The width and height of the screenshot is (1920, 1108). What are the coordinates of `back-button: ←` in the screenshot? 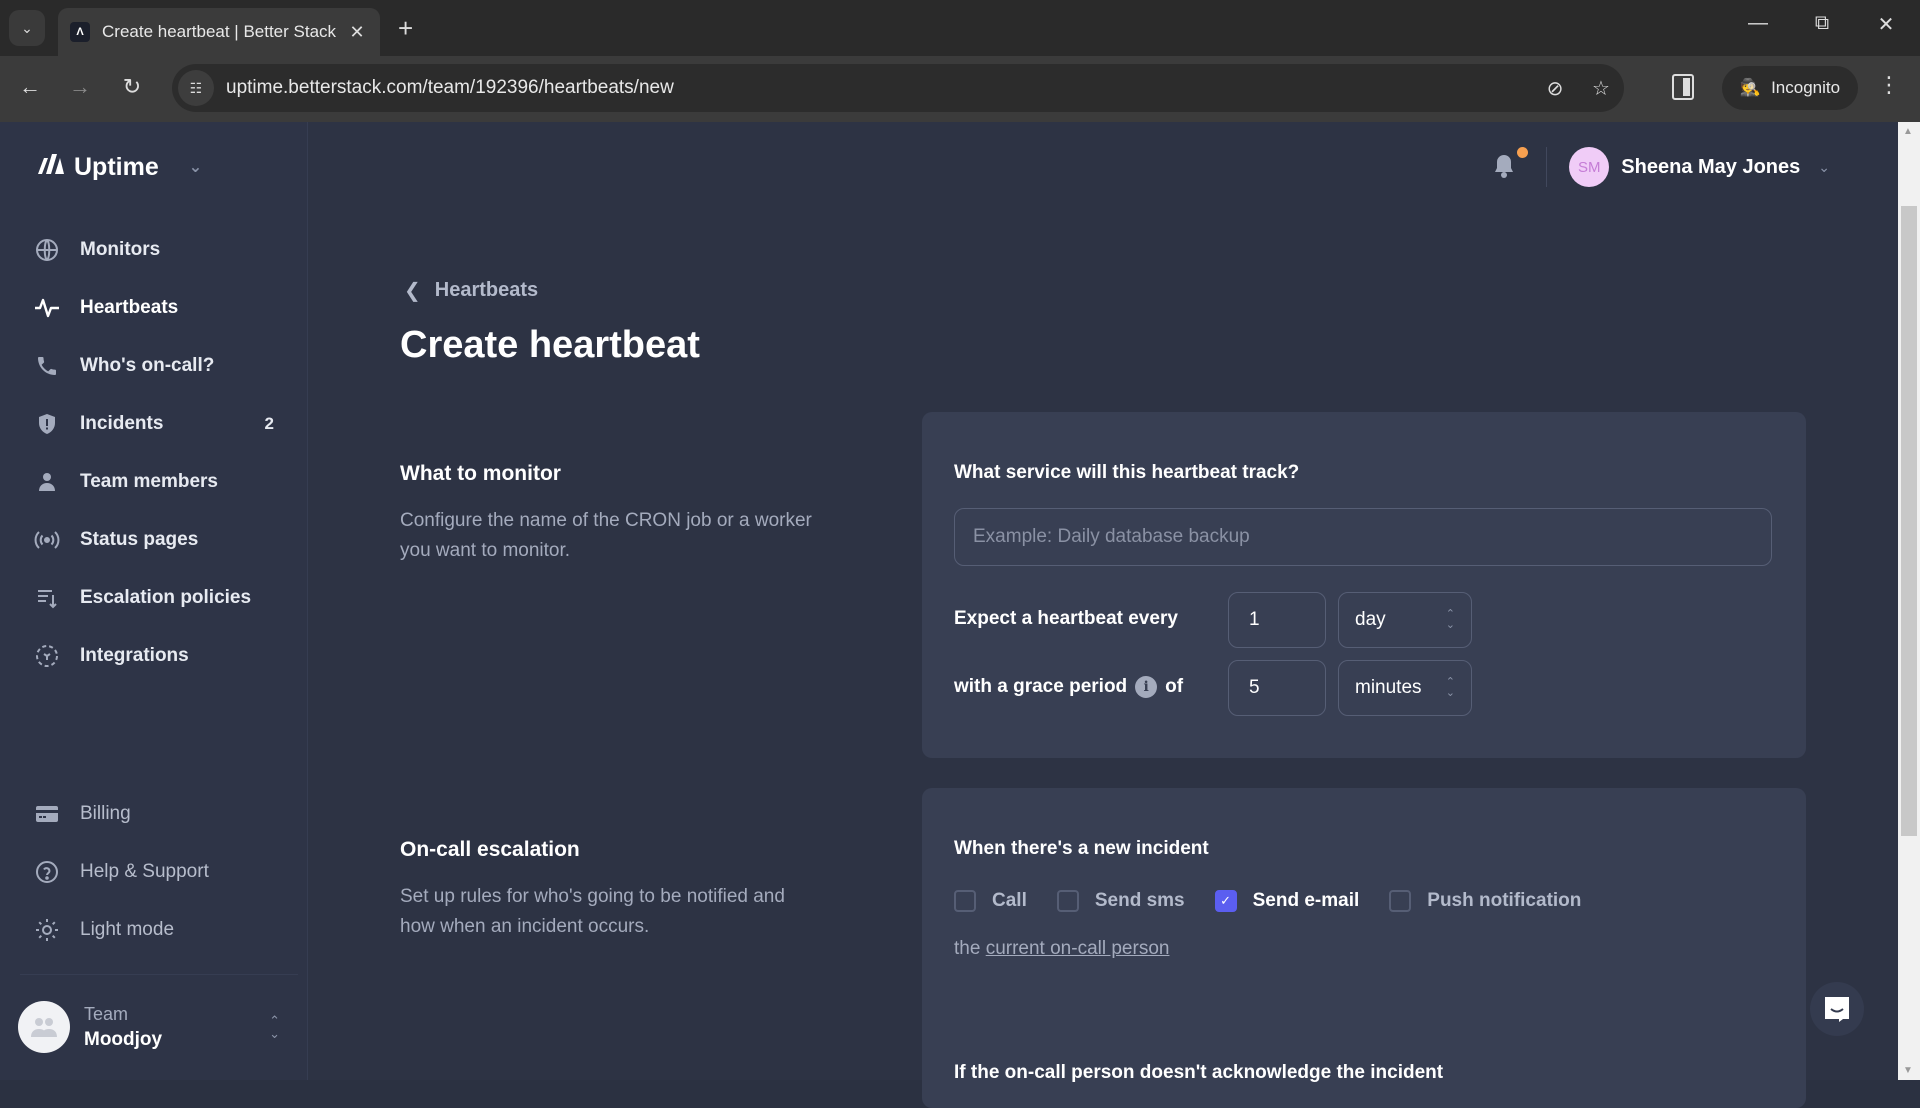 It's located at (30, 87).